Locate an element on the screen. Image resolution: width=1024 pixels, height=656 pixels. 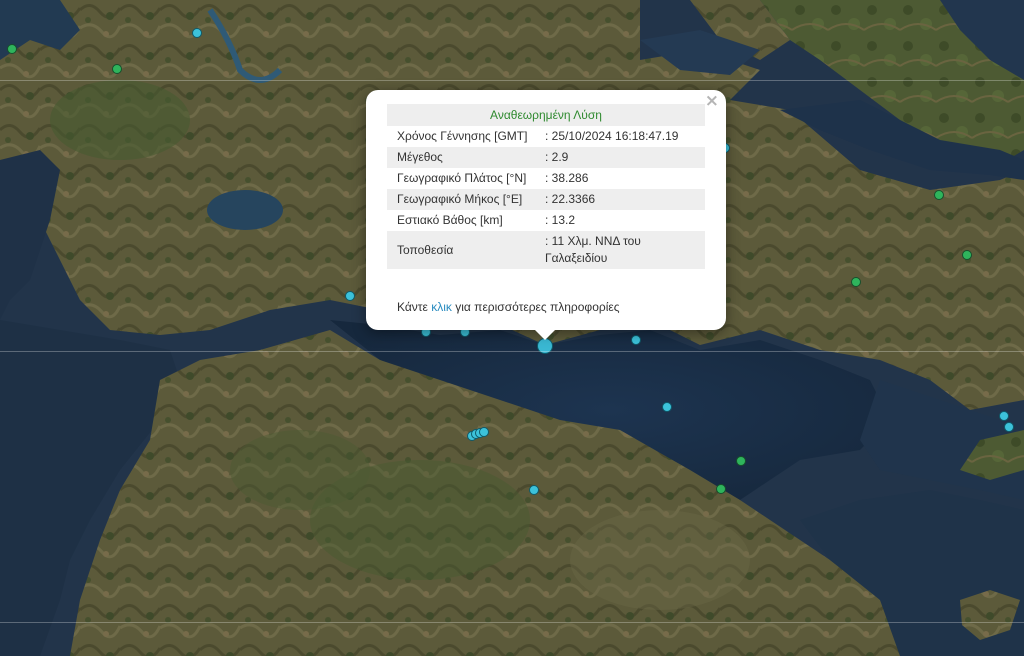
row-value: : 25/10/2024 16:18:47.19 is located at coordinates (612, 136).